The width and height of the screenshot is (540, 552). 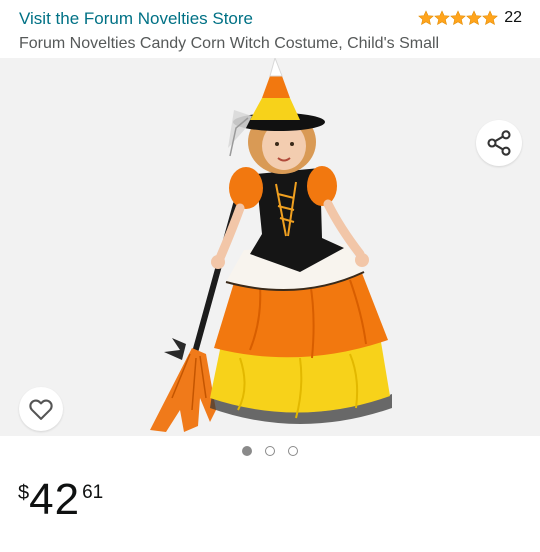 I want to click on price-fraction: 61, so click(x=93, y=492).